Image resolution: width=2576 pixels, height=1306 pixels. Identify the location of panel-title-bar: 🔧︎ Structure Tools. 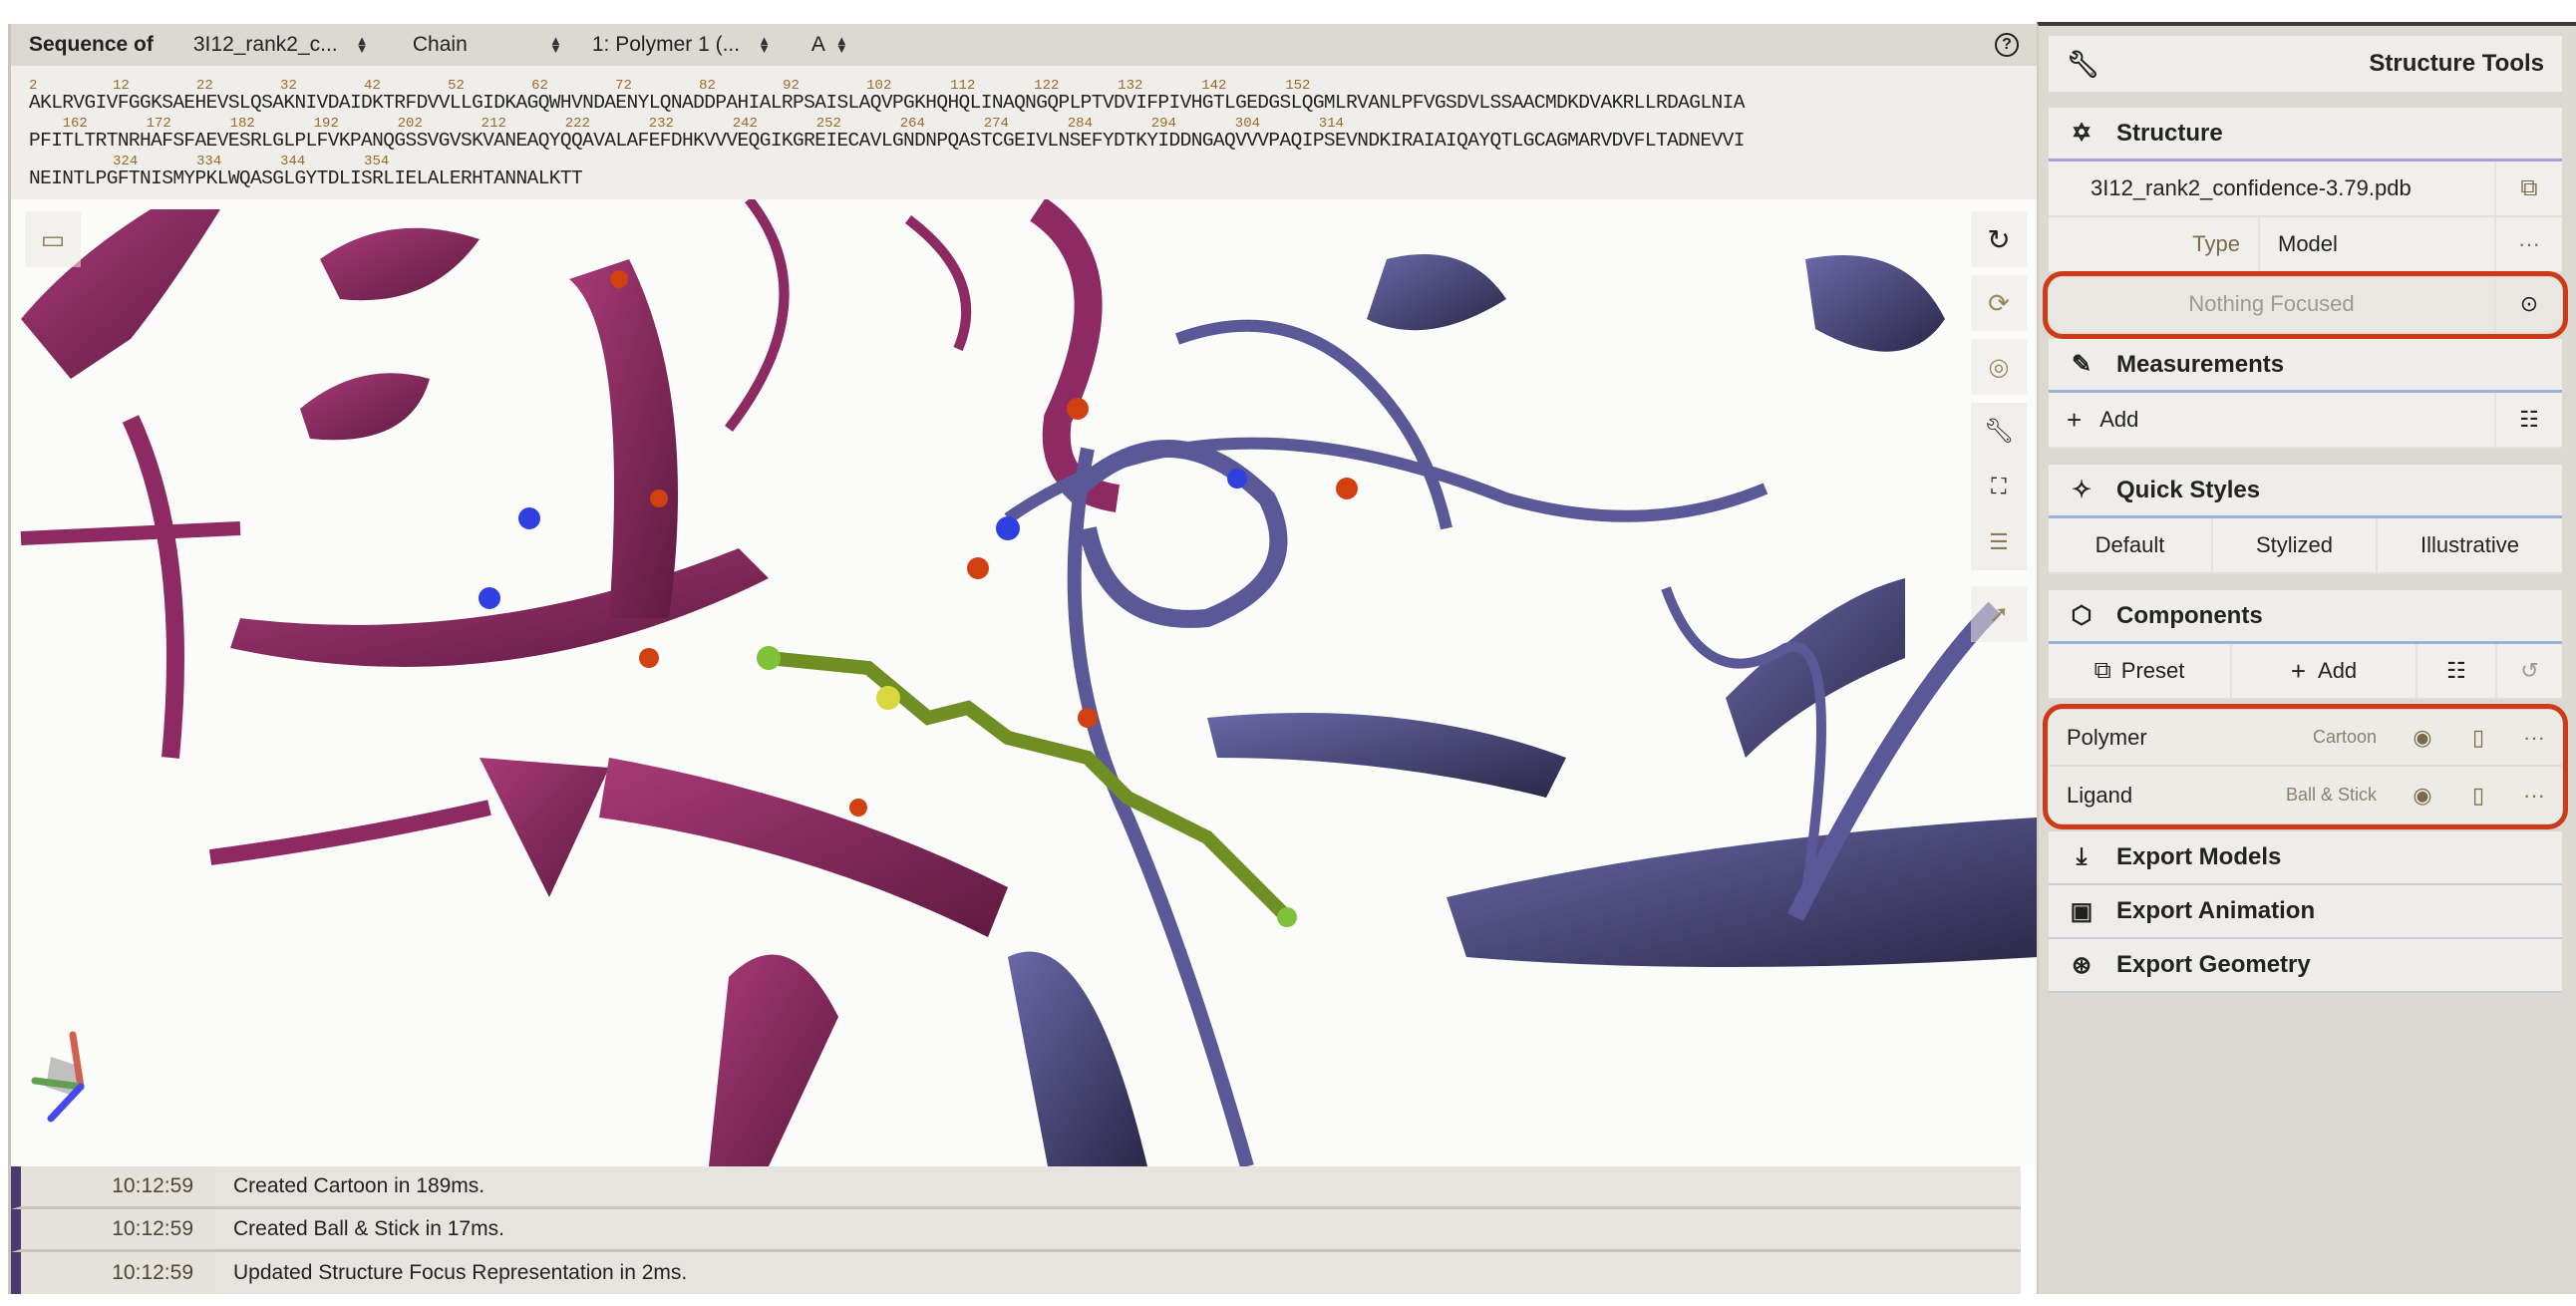
(2305, 64).